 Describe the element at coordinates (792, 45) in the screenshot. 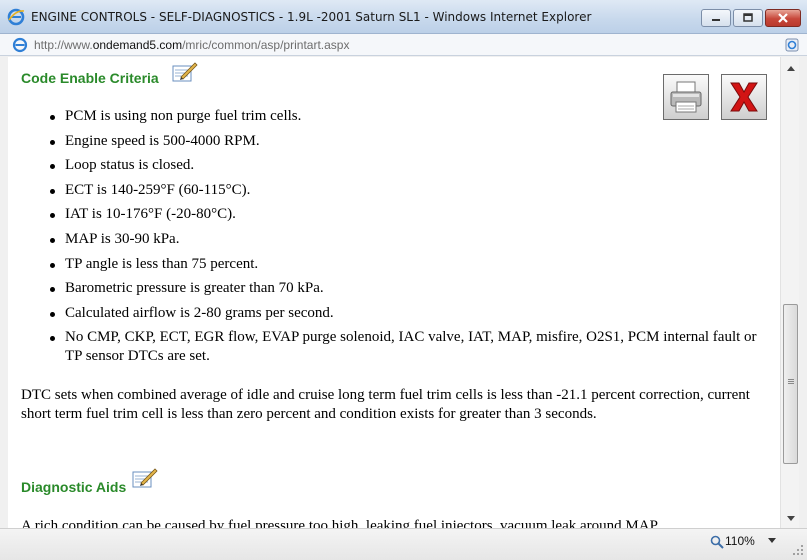

I see `page-status-icon` at that location.